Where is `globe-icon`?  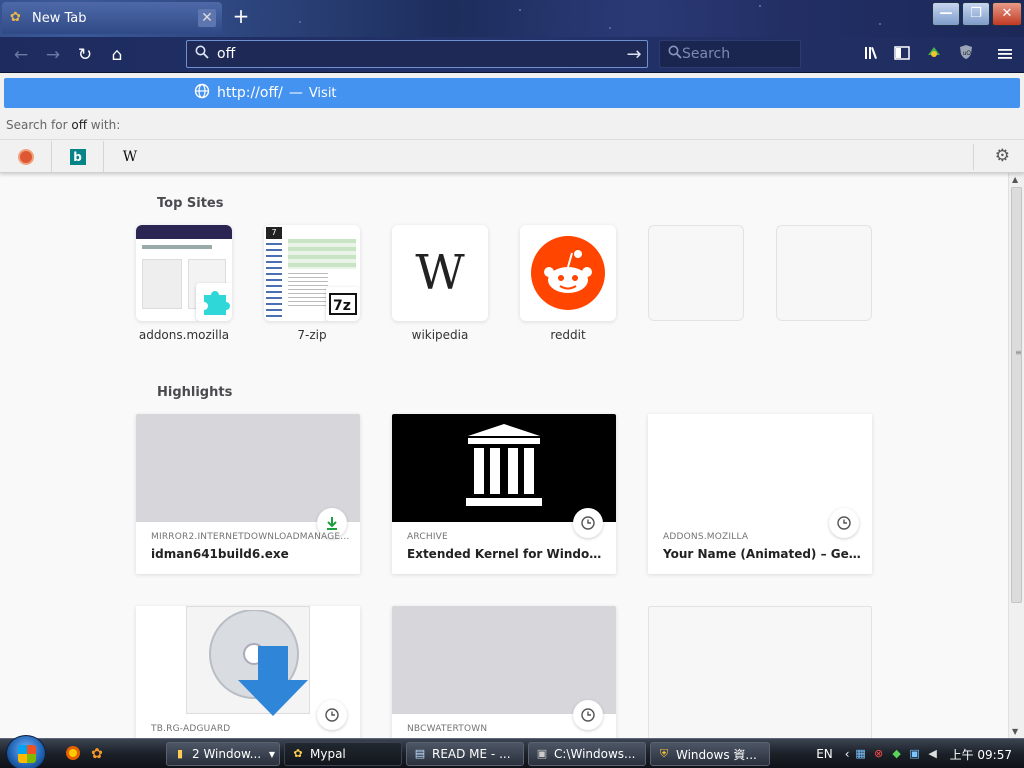
globe-icon is located at coordinates (202, 93).